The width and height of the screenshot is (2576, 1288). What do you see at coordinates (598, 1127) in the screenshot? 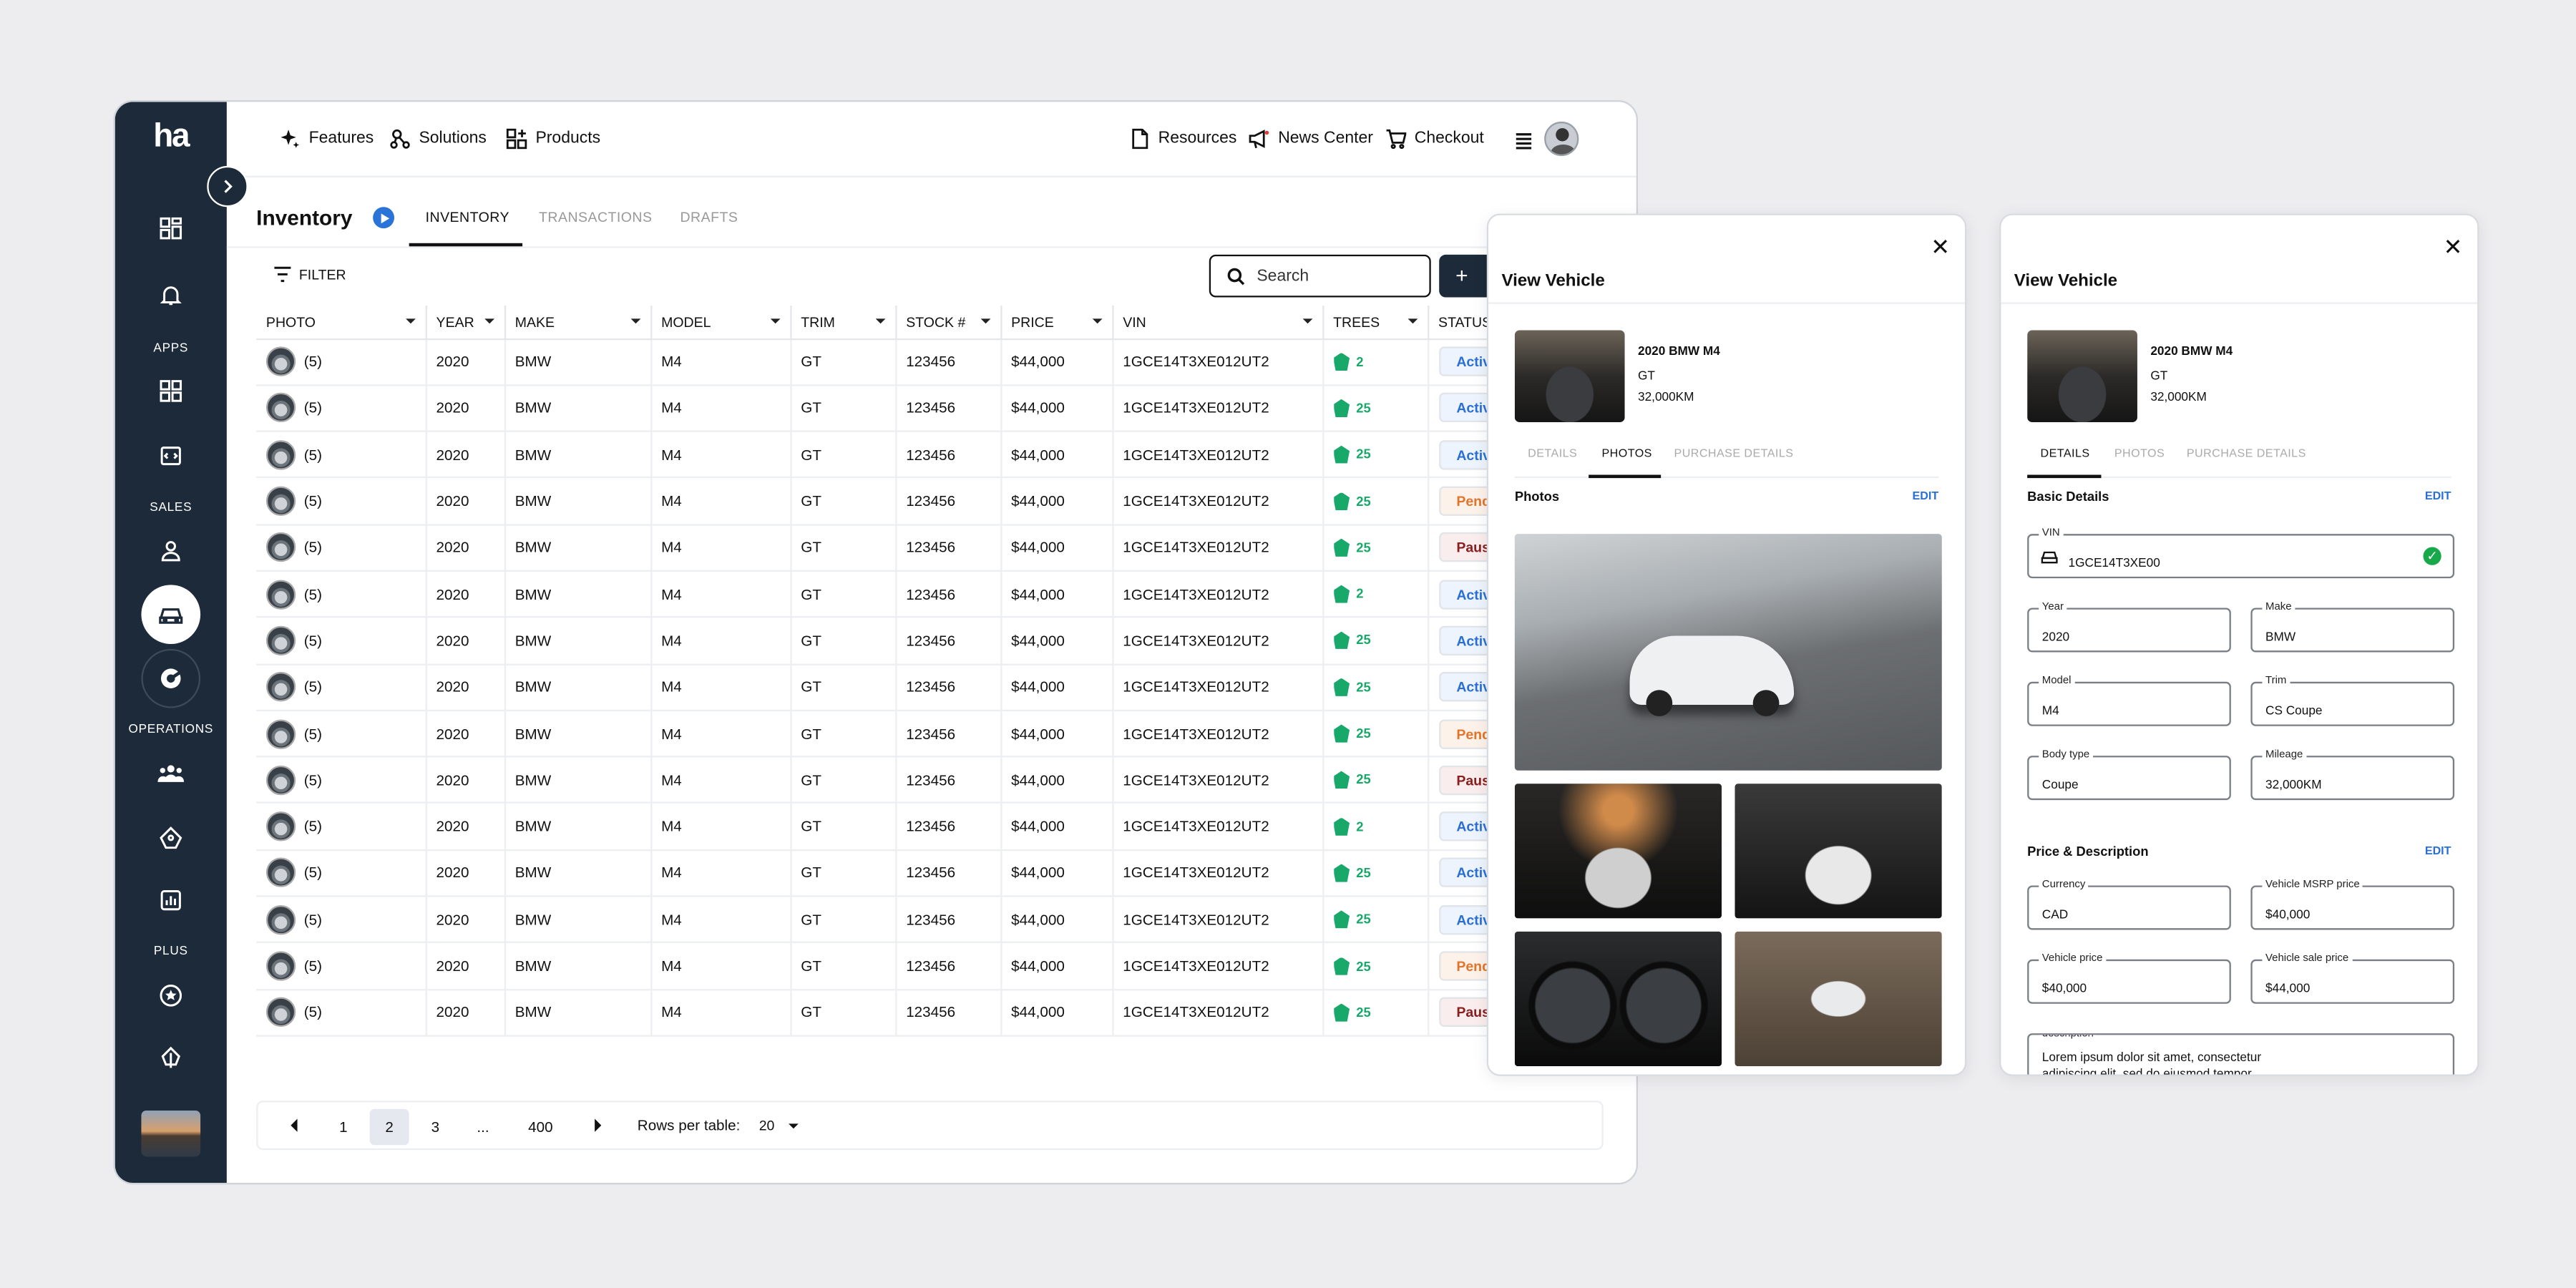
I see `next-page-button` at bounding box center [598, 1127].